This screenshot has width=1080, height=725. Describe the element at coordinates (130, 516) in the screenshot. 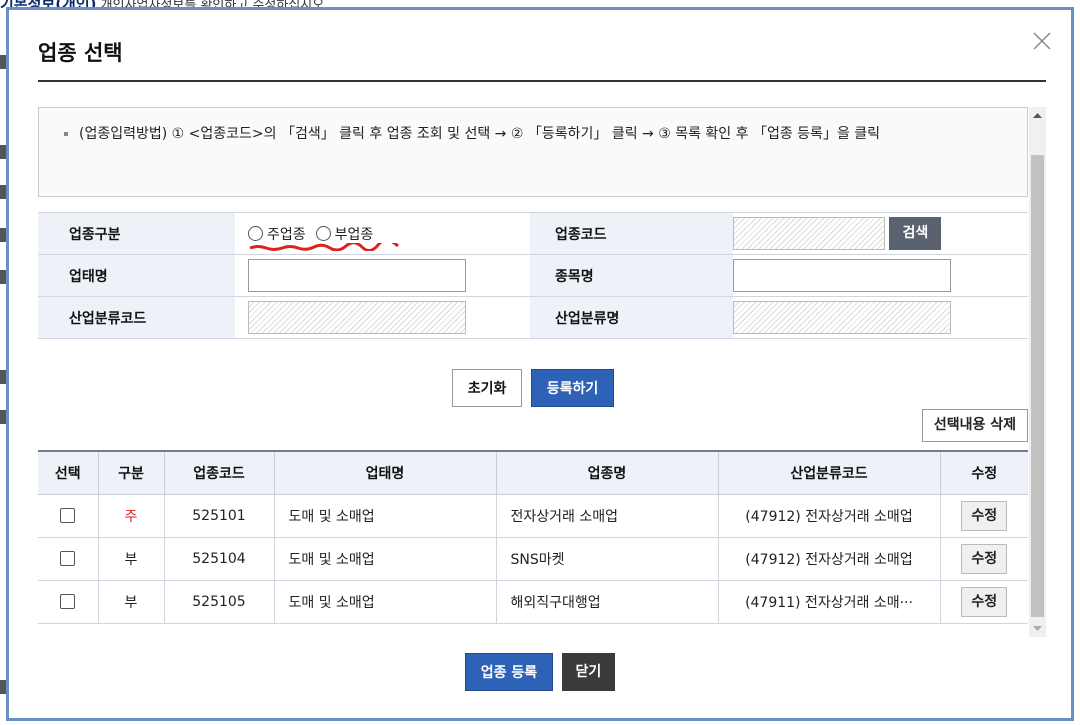

I see `row-kind: 주` at that location.